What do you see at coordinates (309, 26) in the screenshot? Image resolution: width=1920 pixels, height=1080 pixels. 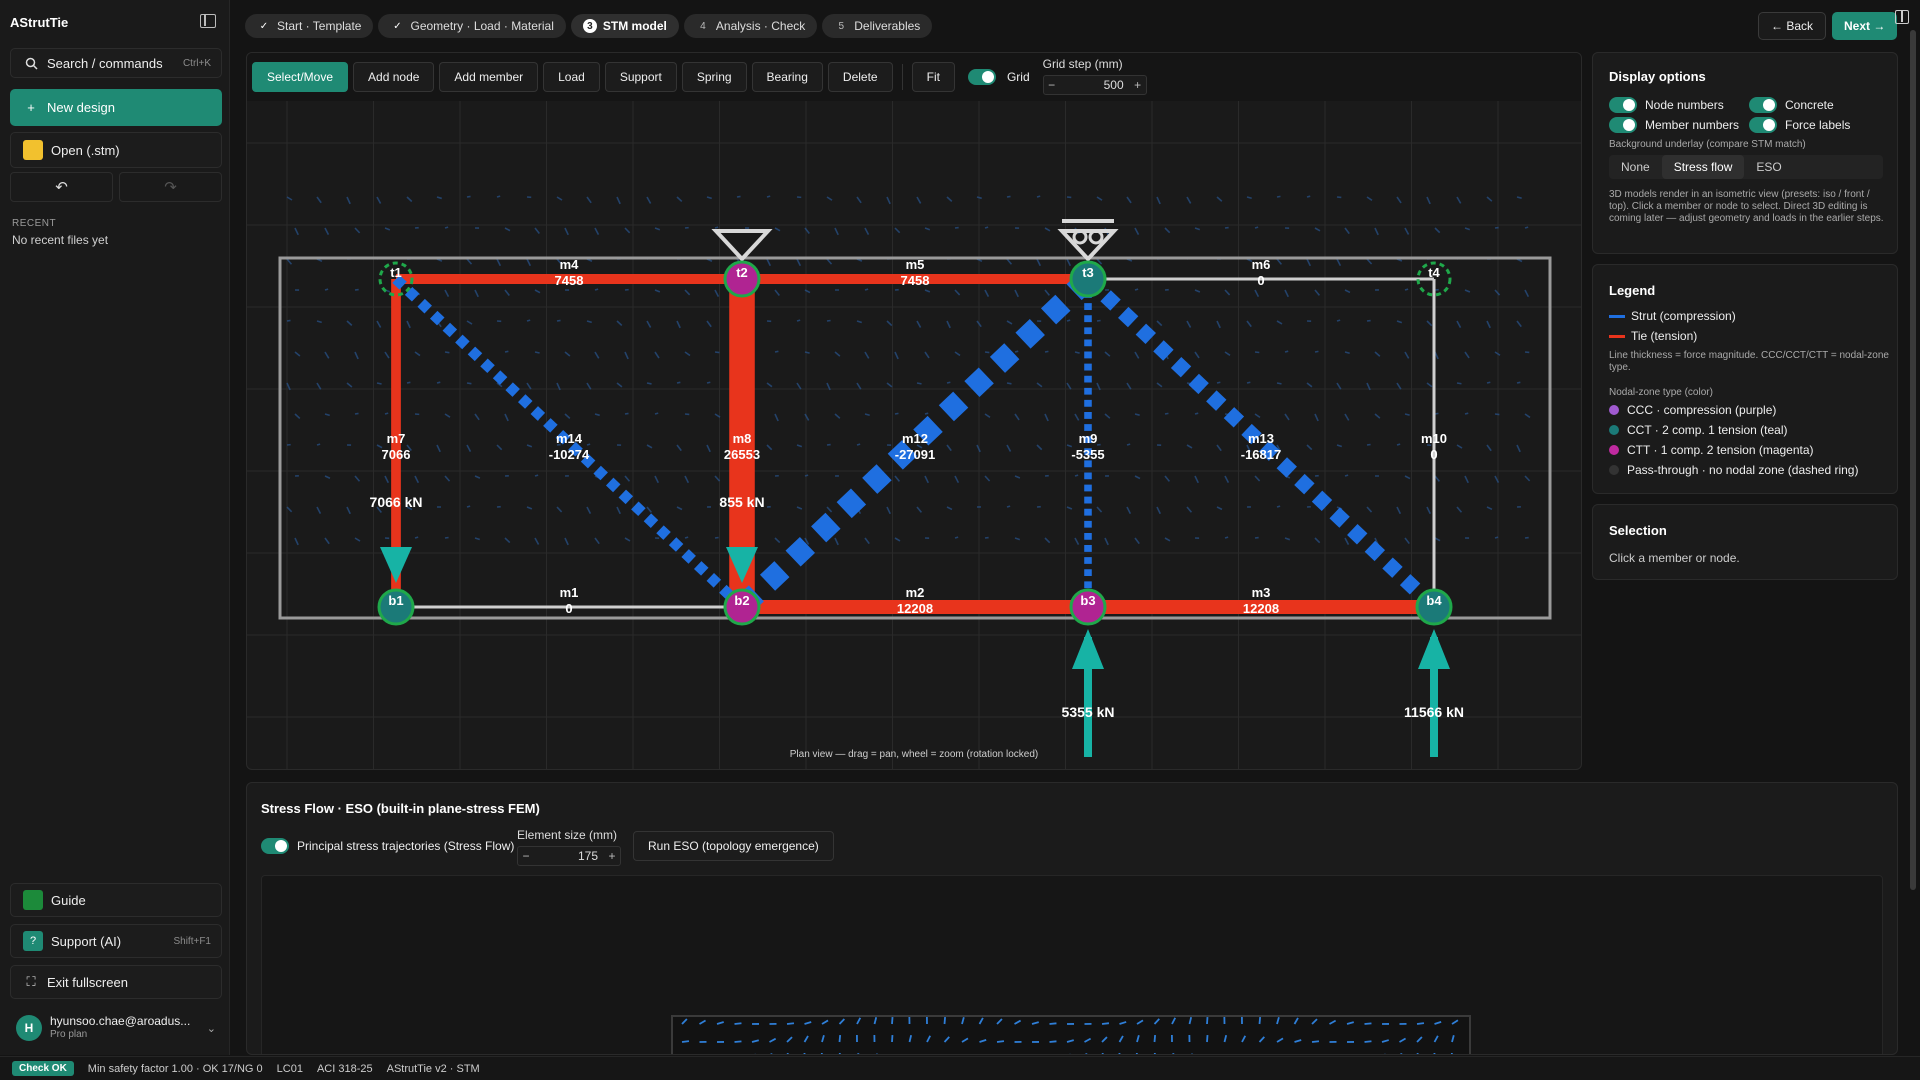 I see `step-start-template: ✓ Start · Template` at bounding box center [309, 26].